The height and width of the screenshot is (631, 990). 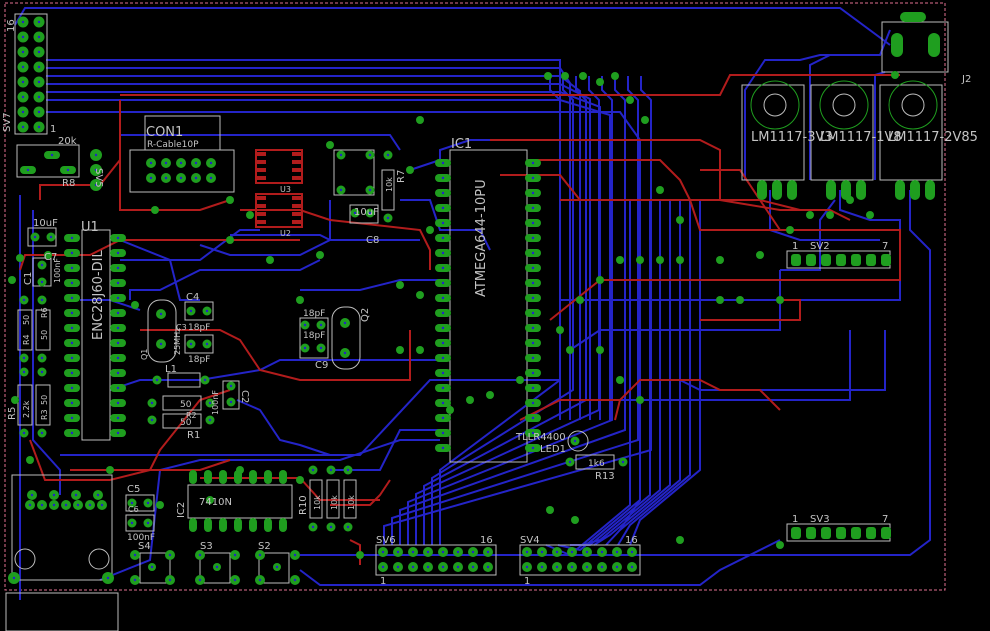 What do you see at coordinates (28, 278) in the screenshot?
I see `c1-label: C1` at bounding box center [28, 278].